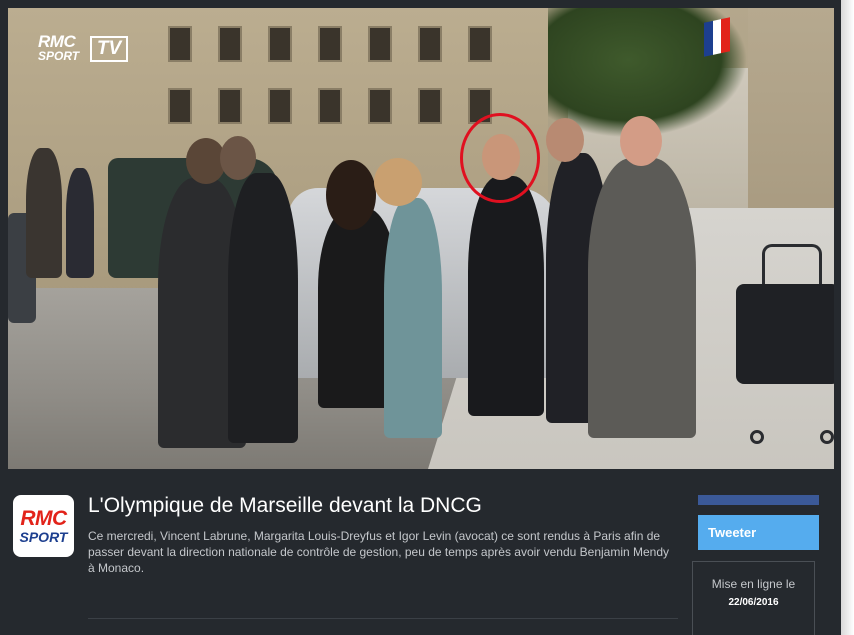 The image size is (854, 635). I want to click on publication-date: 22/06/2016, so click(753, 602).